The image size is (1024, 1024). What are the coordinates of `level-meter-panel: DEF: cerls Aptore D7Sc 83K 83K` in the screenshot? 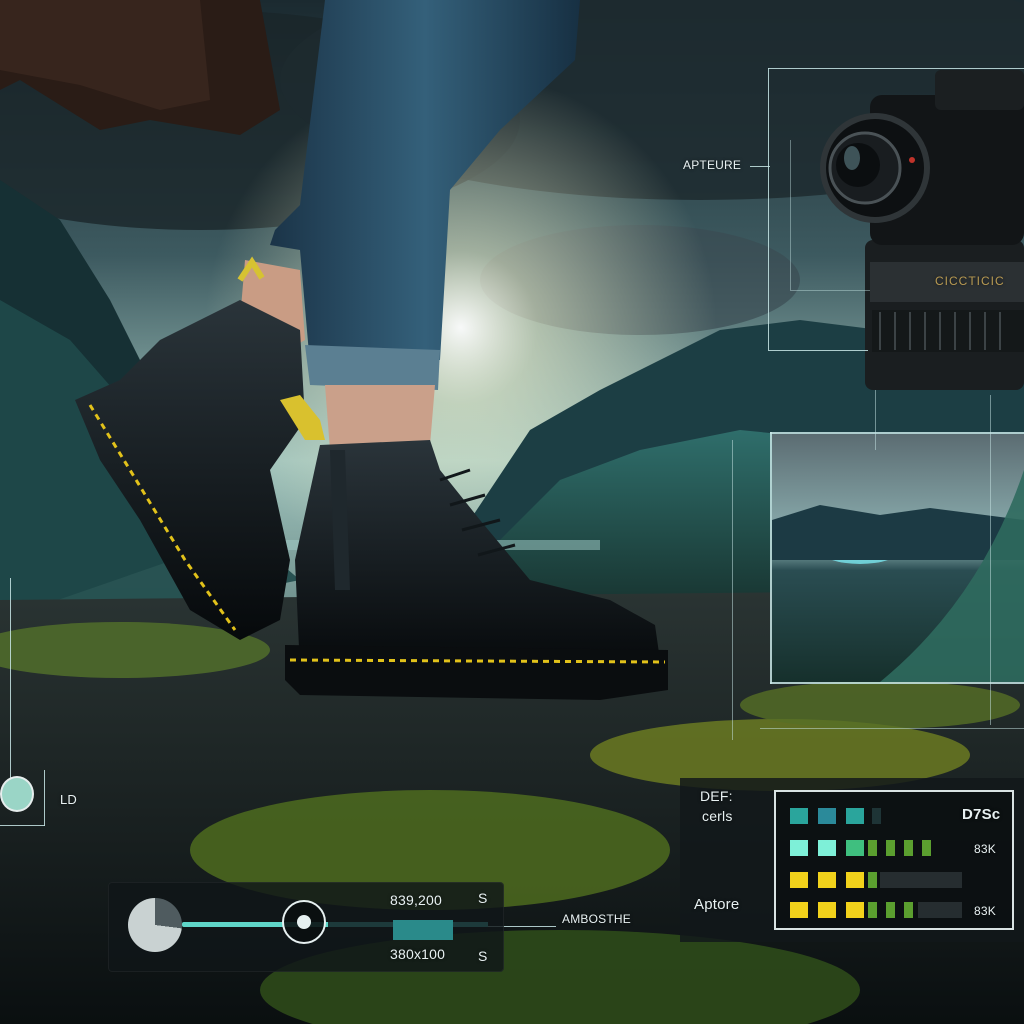 It's located at (852, 860).